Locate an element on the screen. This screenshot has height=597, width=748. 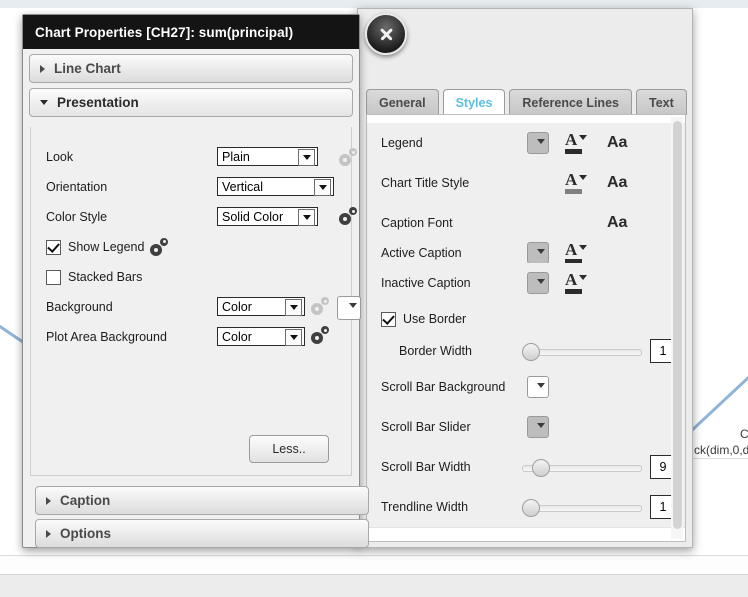
legend-font-button: Aa is located at coordinates (617, 143).